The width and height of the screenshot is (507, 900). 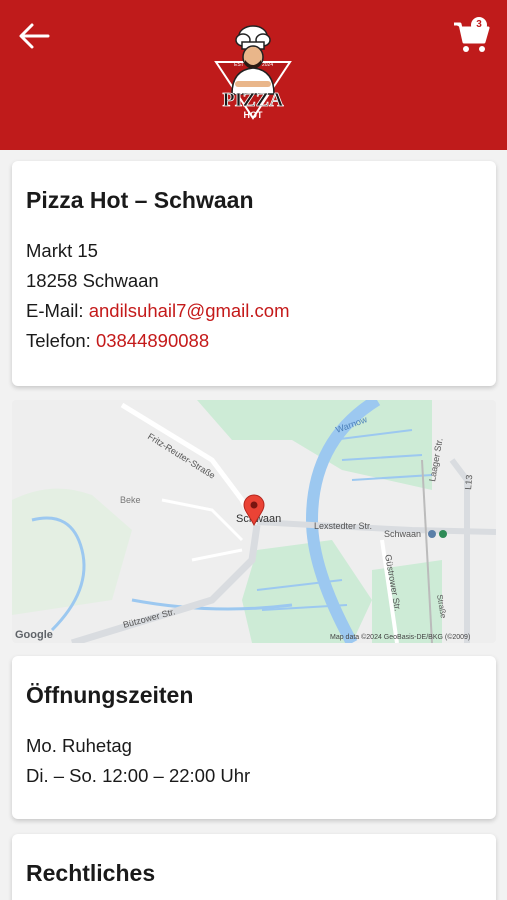 I want to click on cart-count-badge: 3, so click(x=479, y=25).